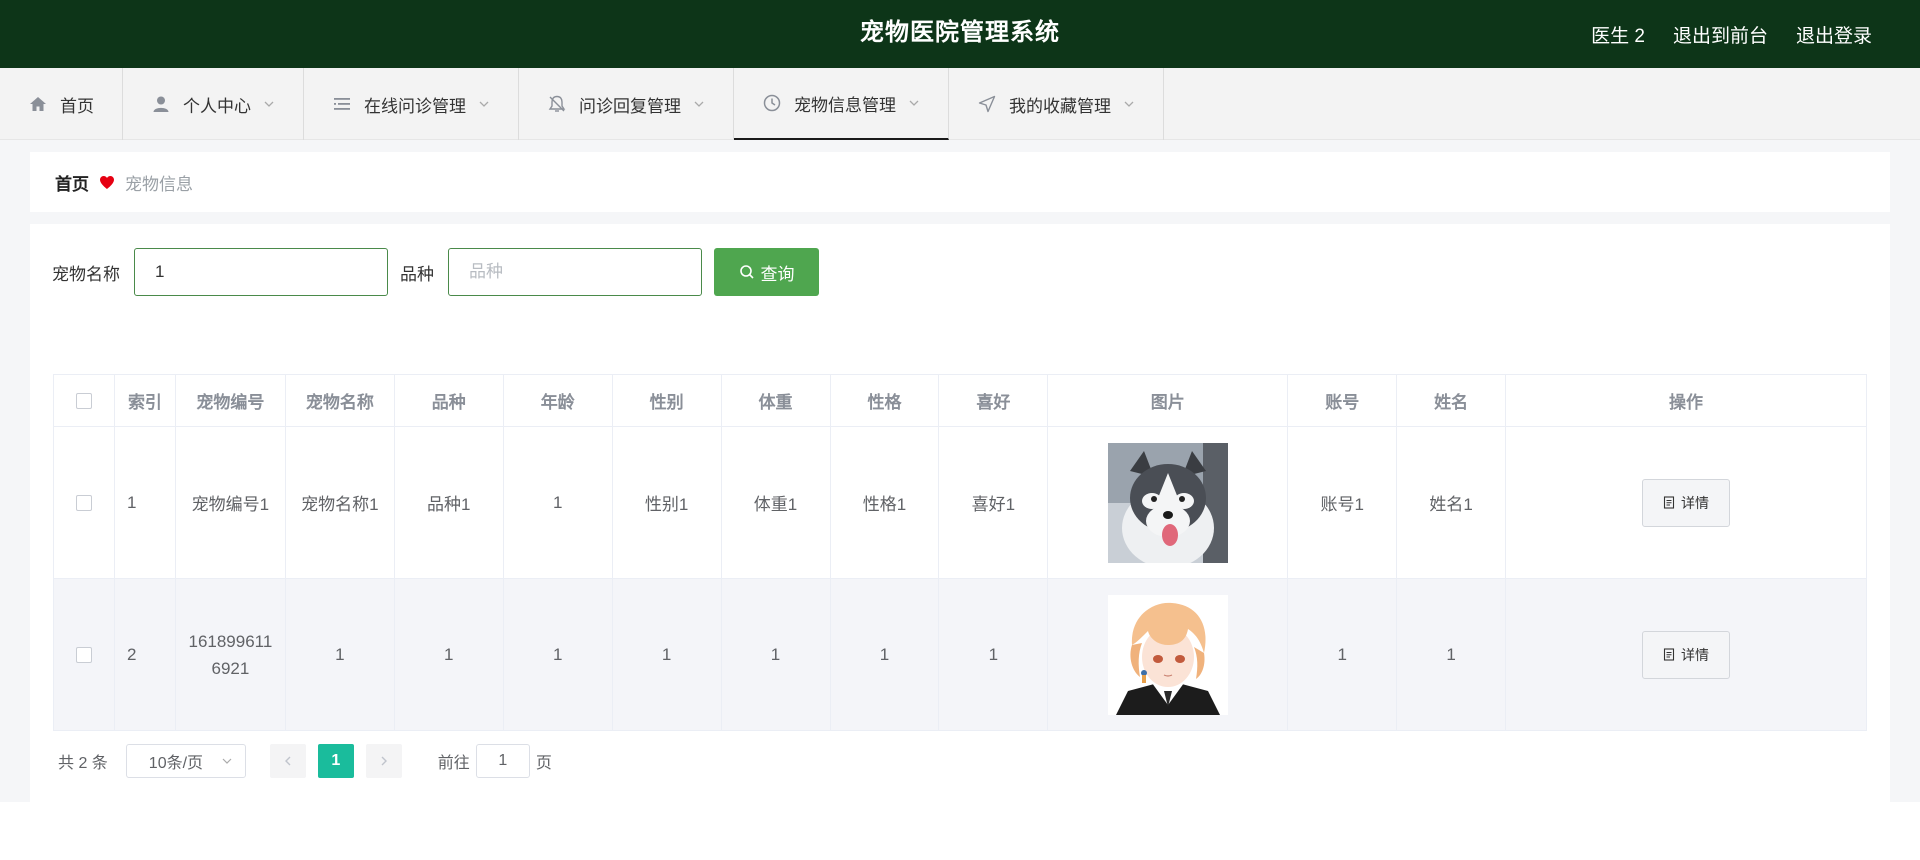  Describe the element at coordinates (746, 272) in the screenshot. I see `search-icon` at that location.